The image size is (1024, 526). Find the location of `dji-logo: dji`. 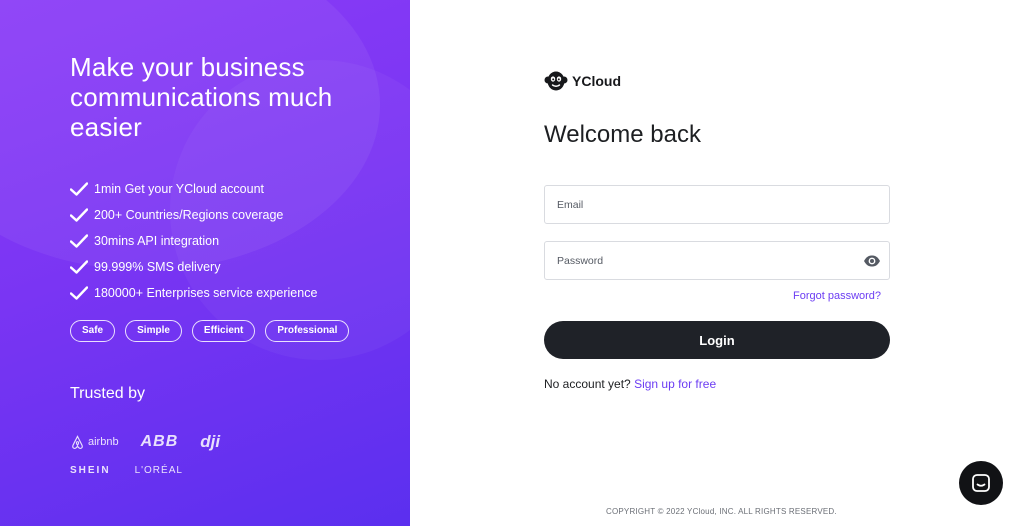

dji-logo: dji is located at coordinates (210, 441).